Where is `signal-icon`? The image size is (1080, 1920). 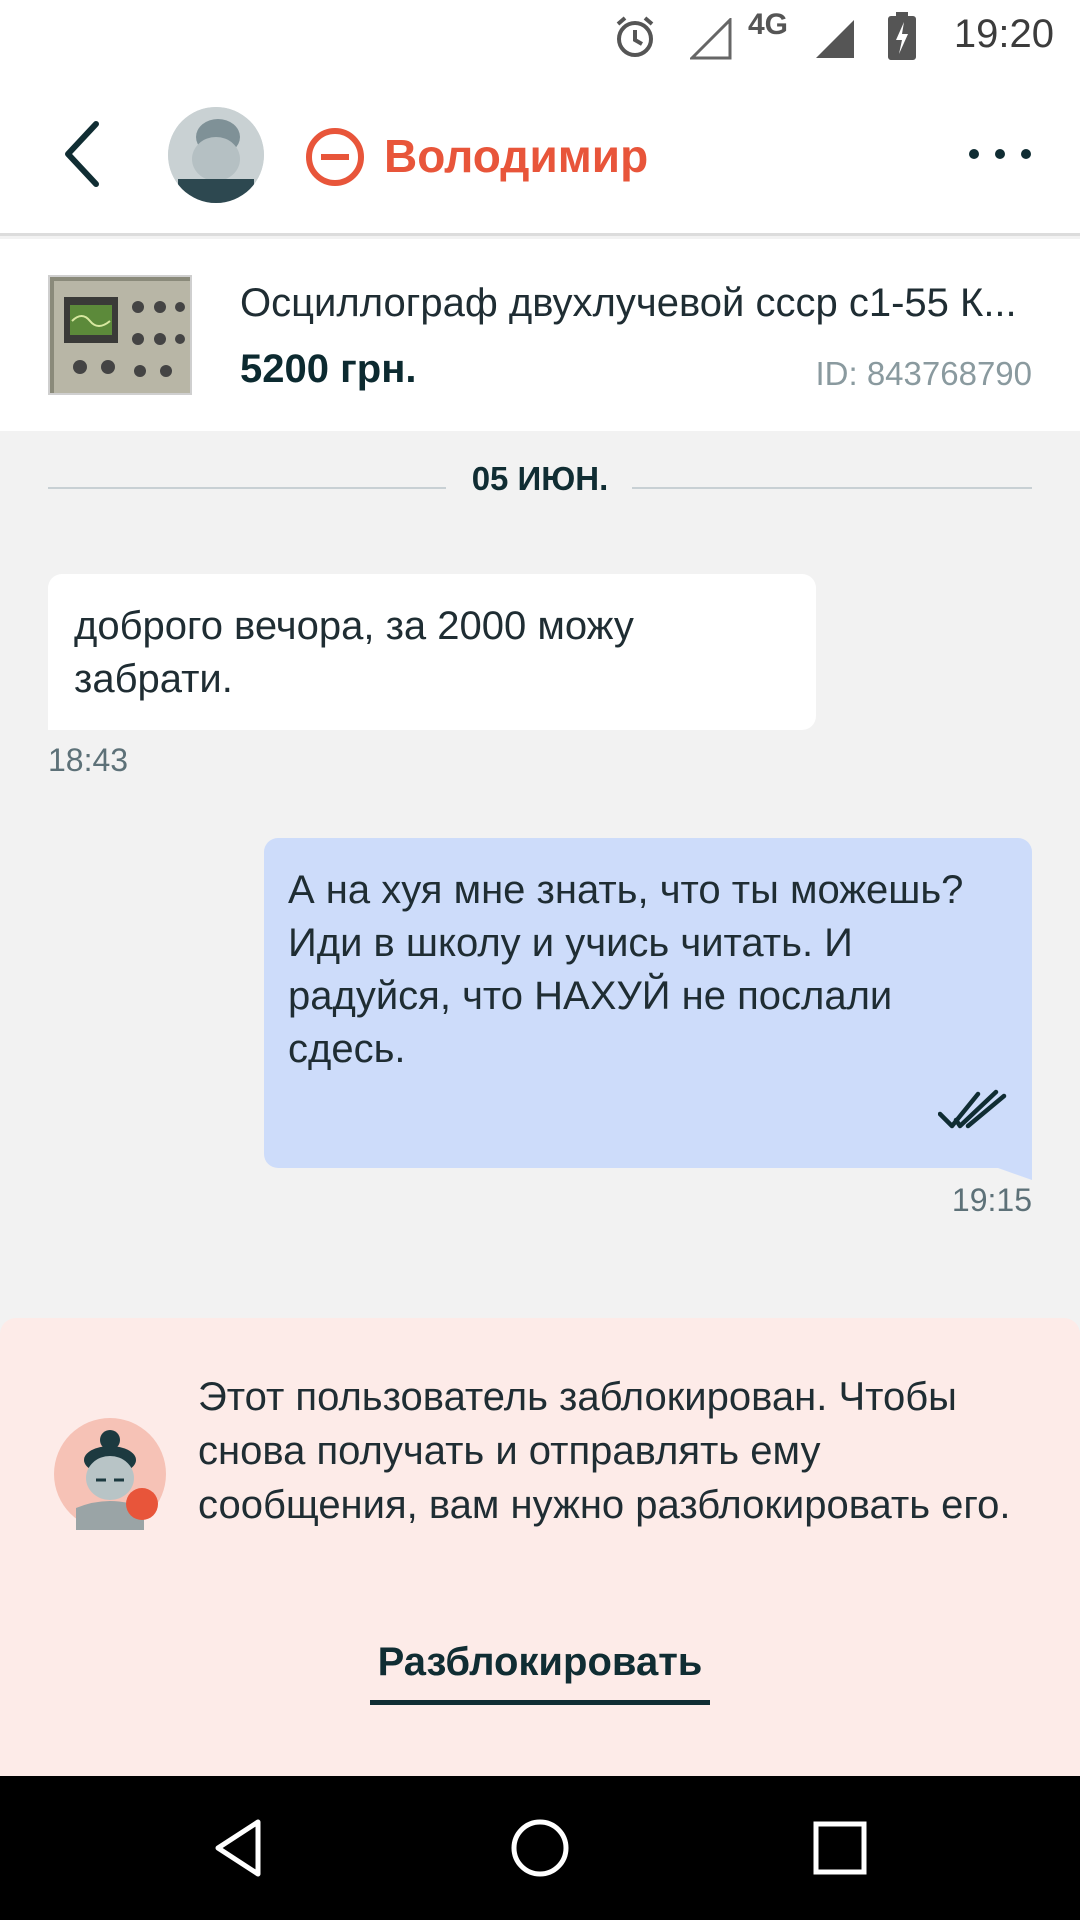
signal-icon is located at coordinates (835, 39).